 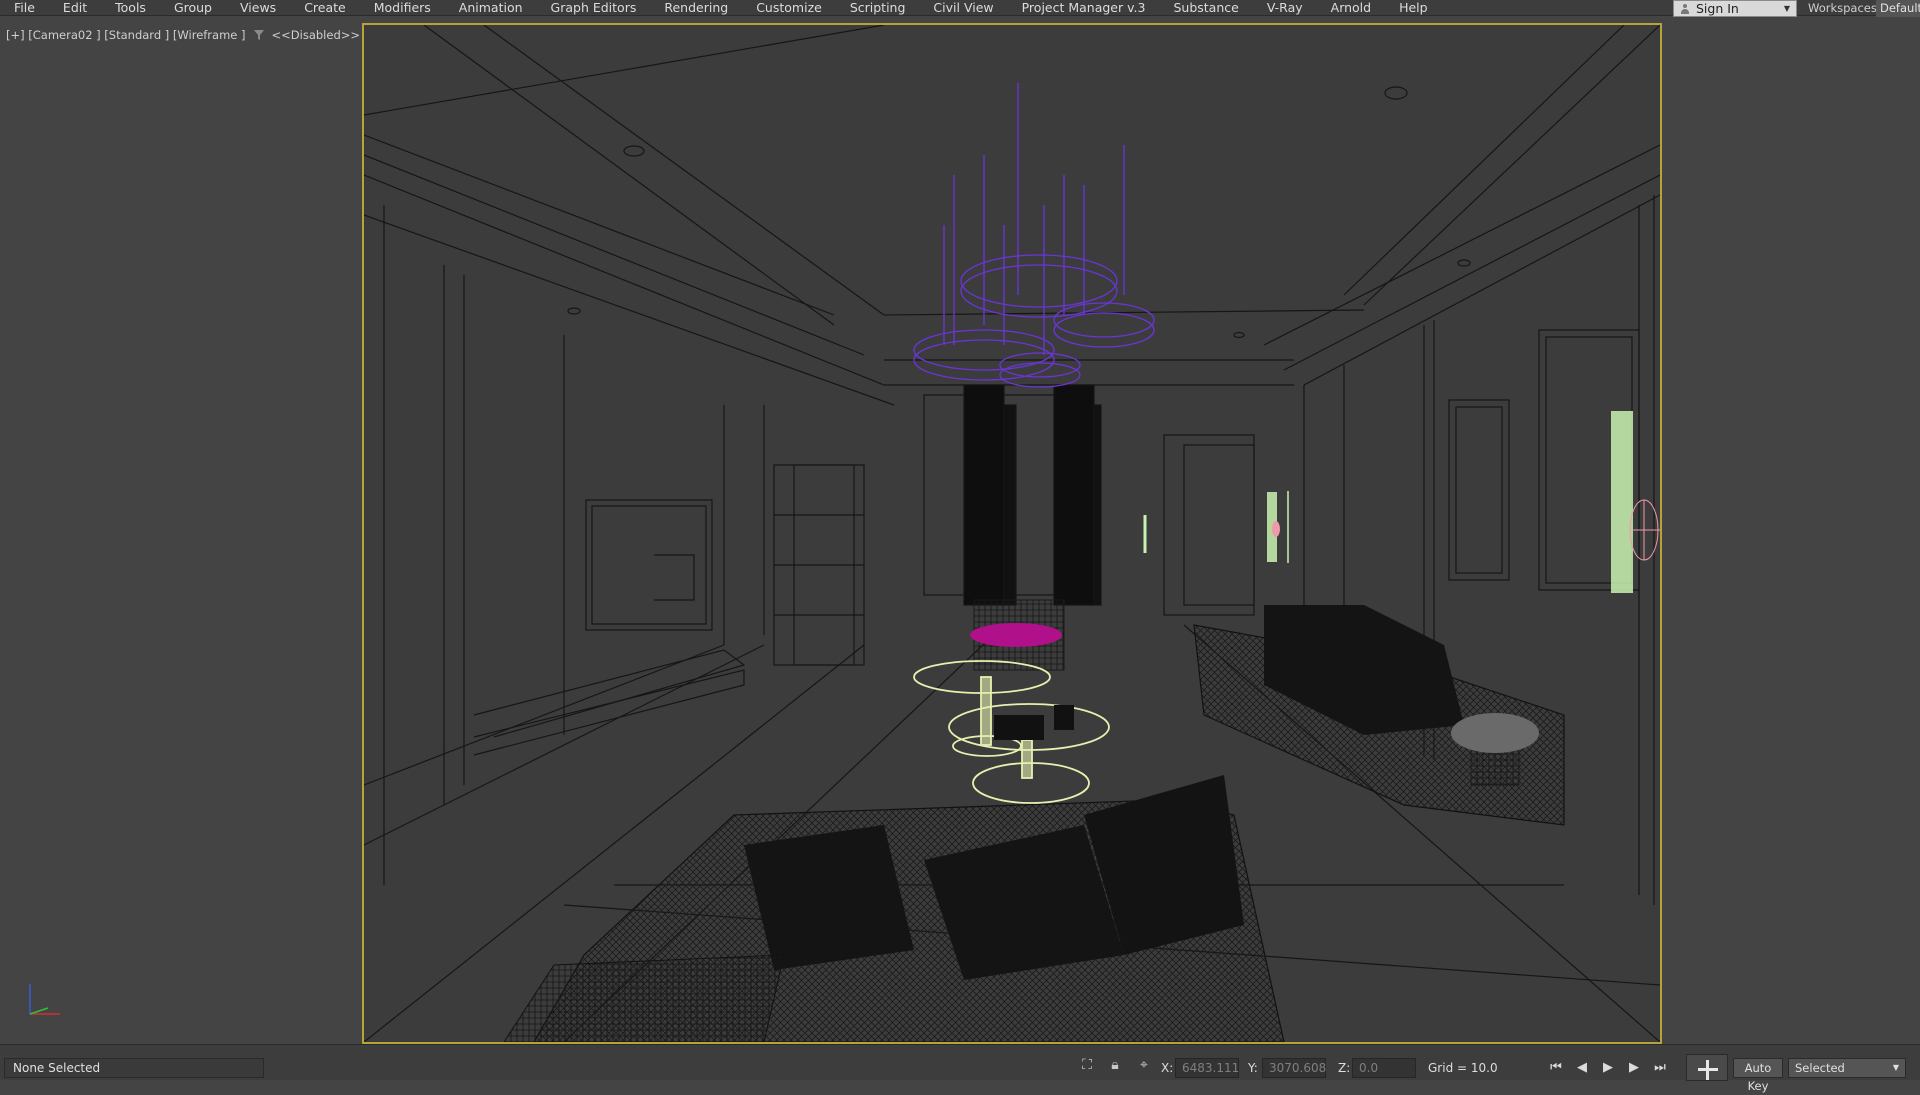 I want to click on auto-key-button: Auto Key, so click(x=1758, y=1075).